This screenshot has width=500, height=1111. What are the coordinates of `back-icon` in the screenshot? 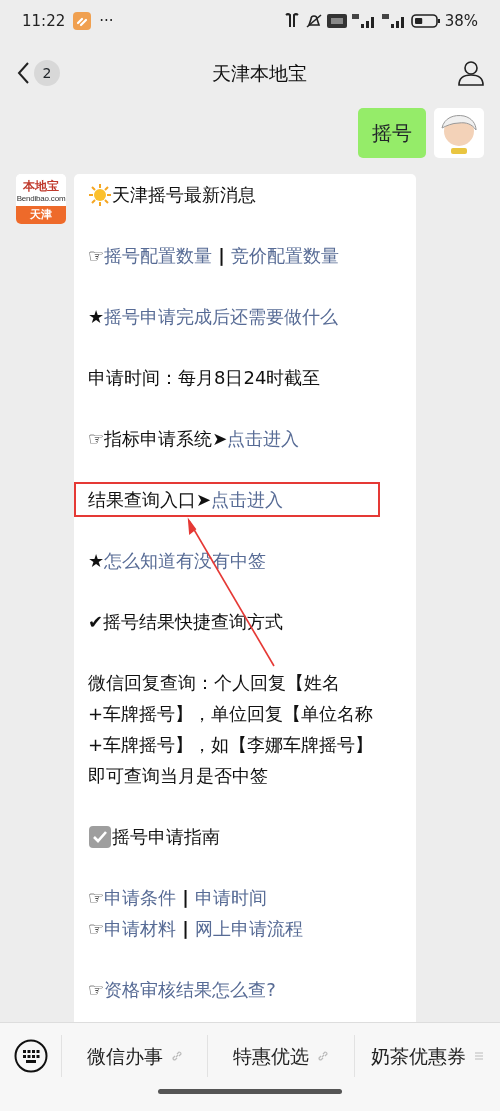 It's located at (23, 73).